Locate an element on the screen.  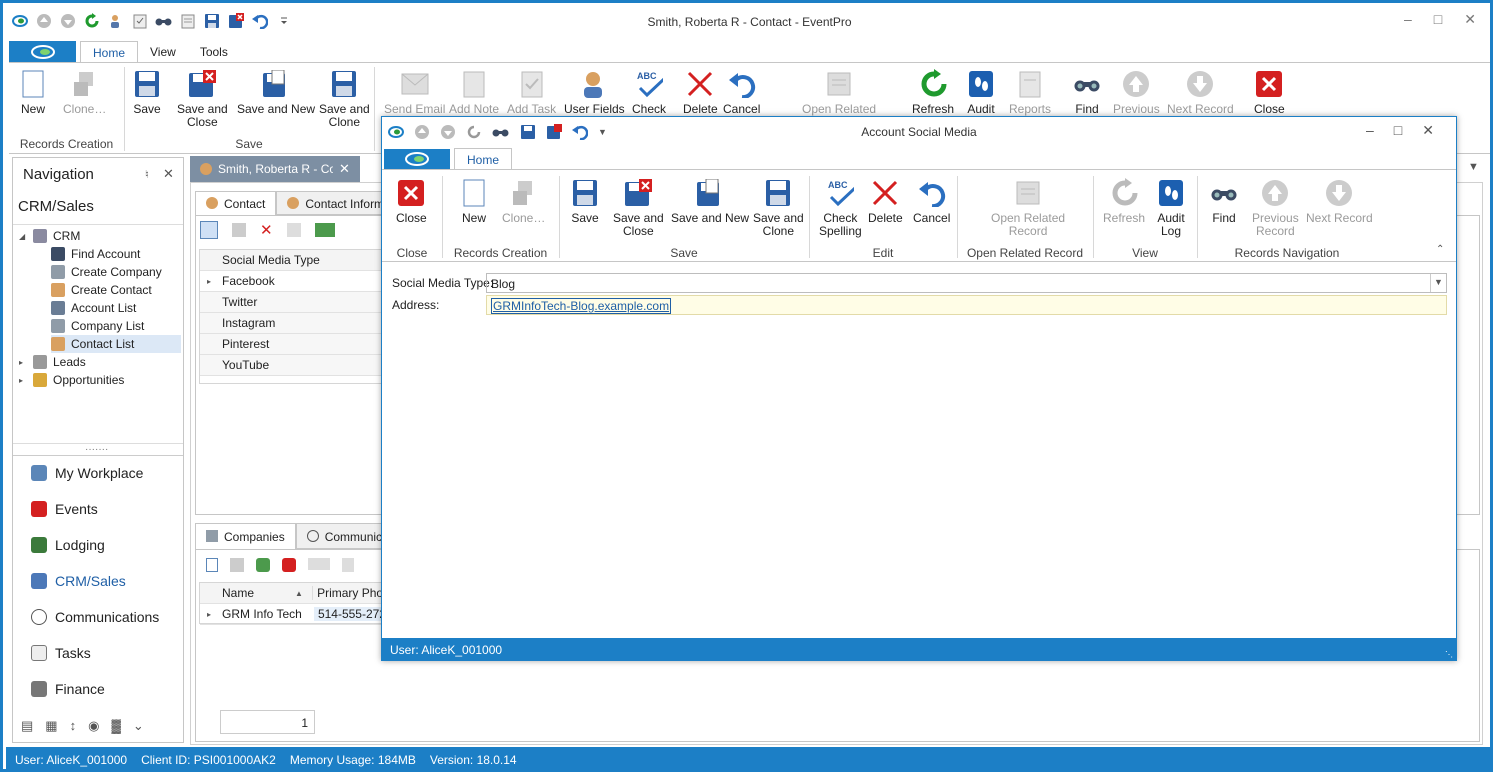
dialog-next-record-button: Next Record is located at coordinates (1339, 201).